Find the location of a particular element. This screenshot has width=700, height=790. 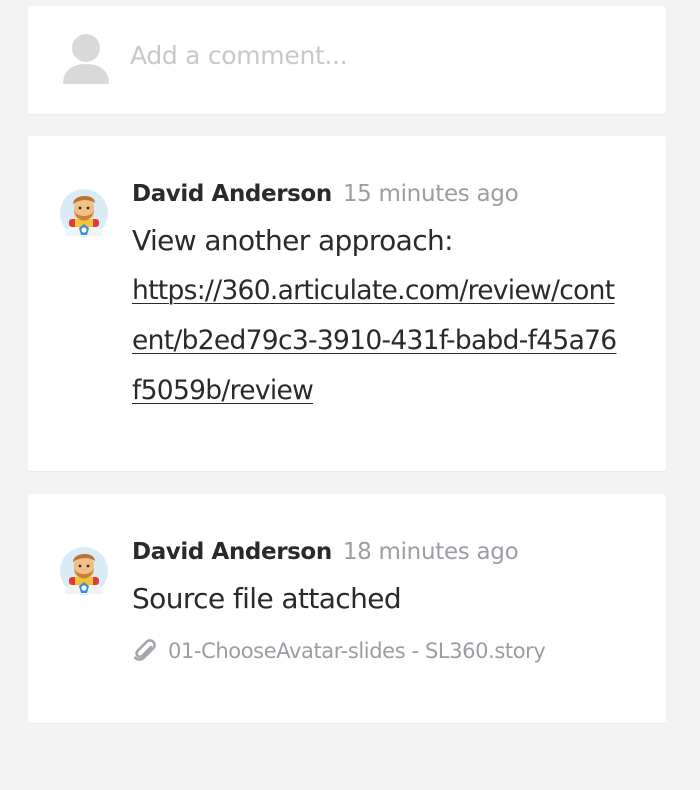

paperclip-icon is located at coordinates (144, 650).